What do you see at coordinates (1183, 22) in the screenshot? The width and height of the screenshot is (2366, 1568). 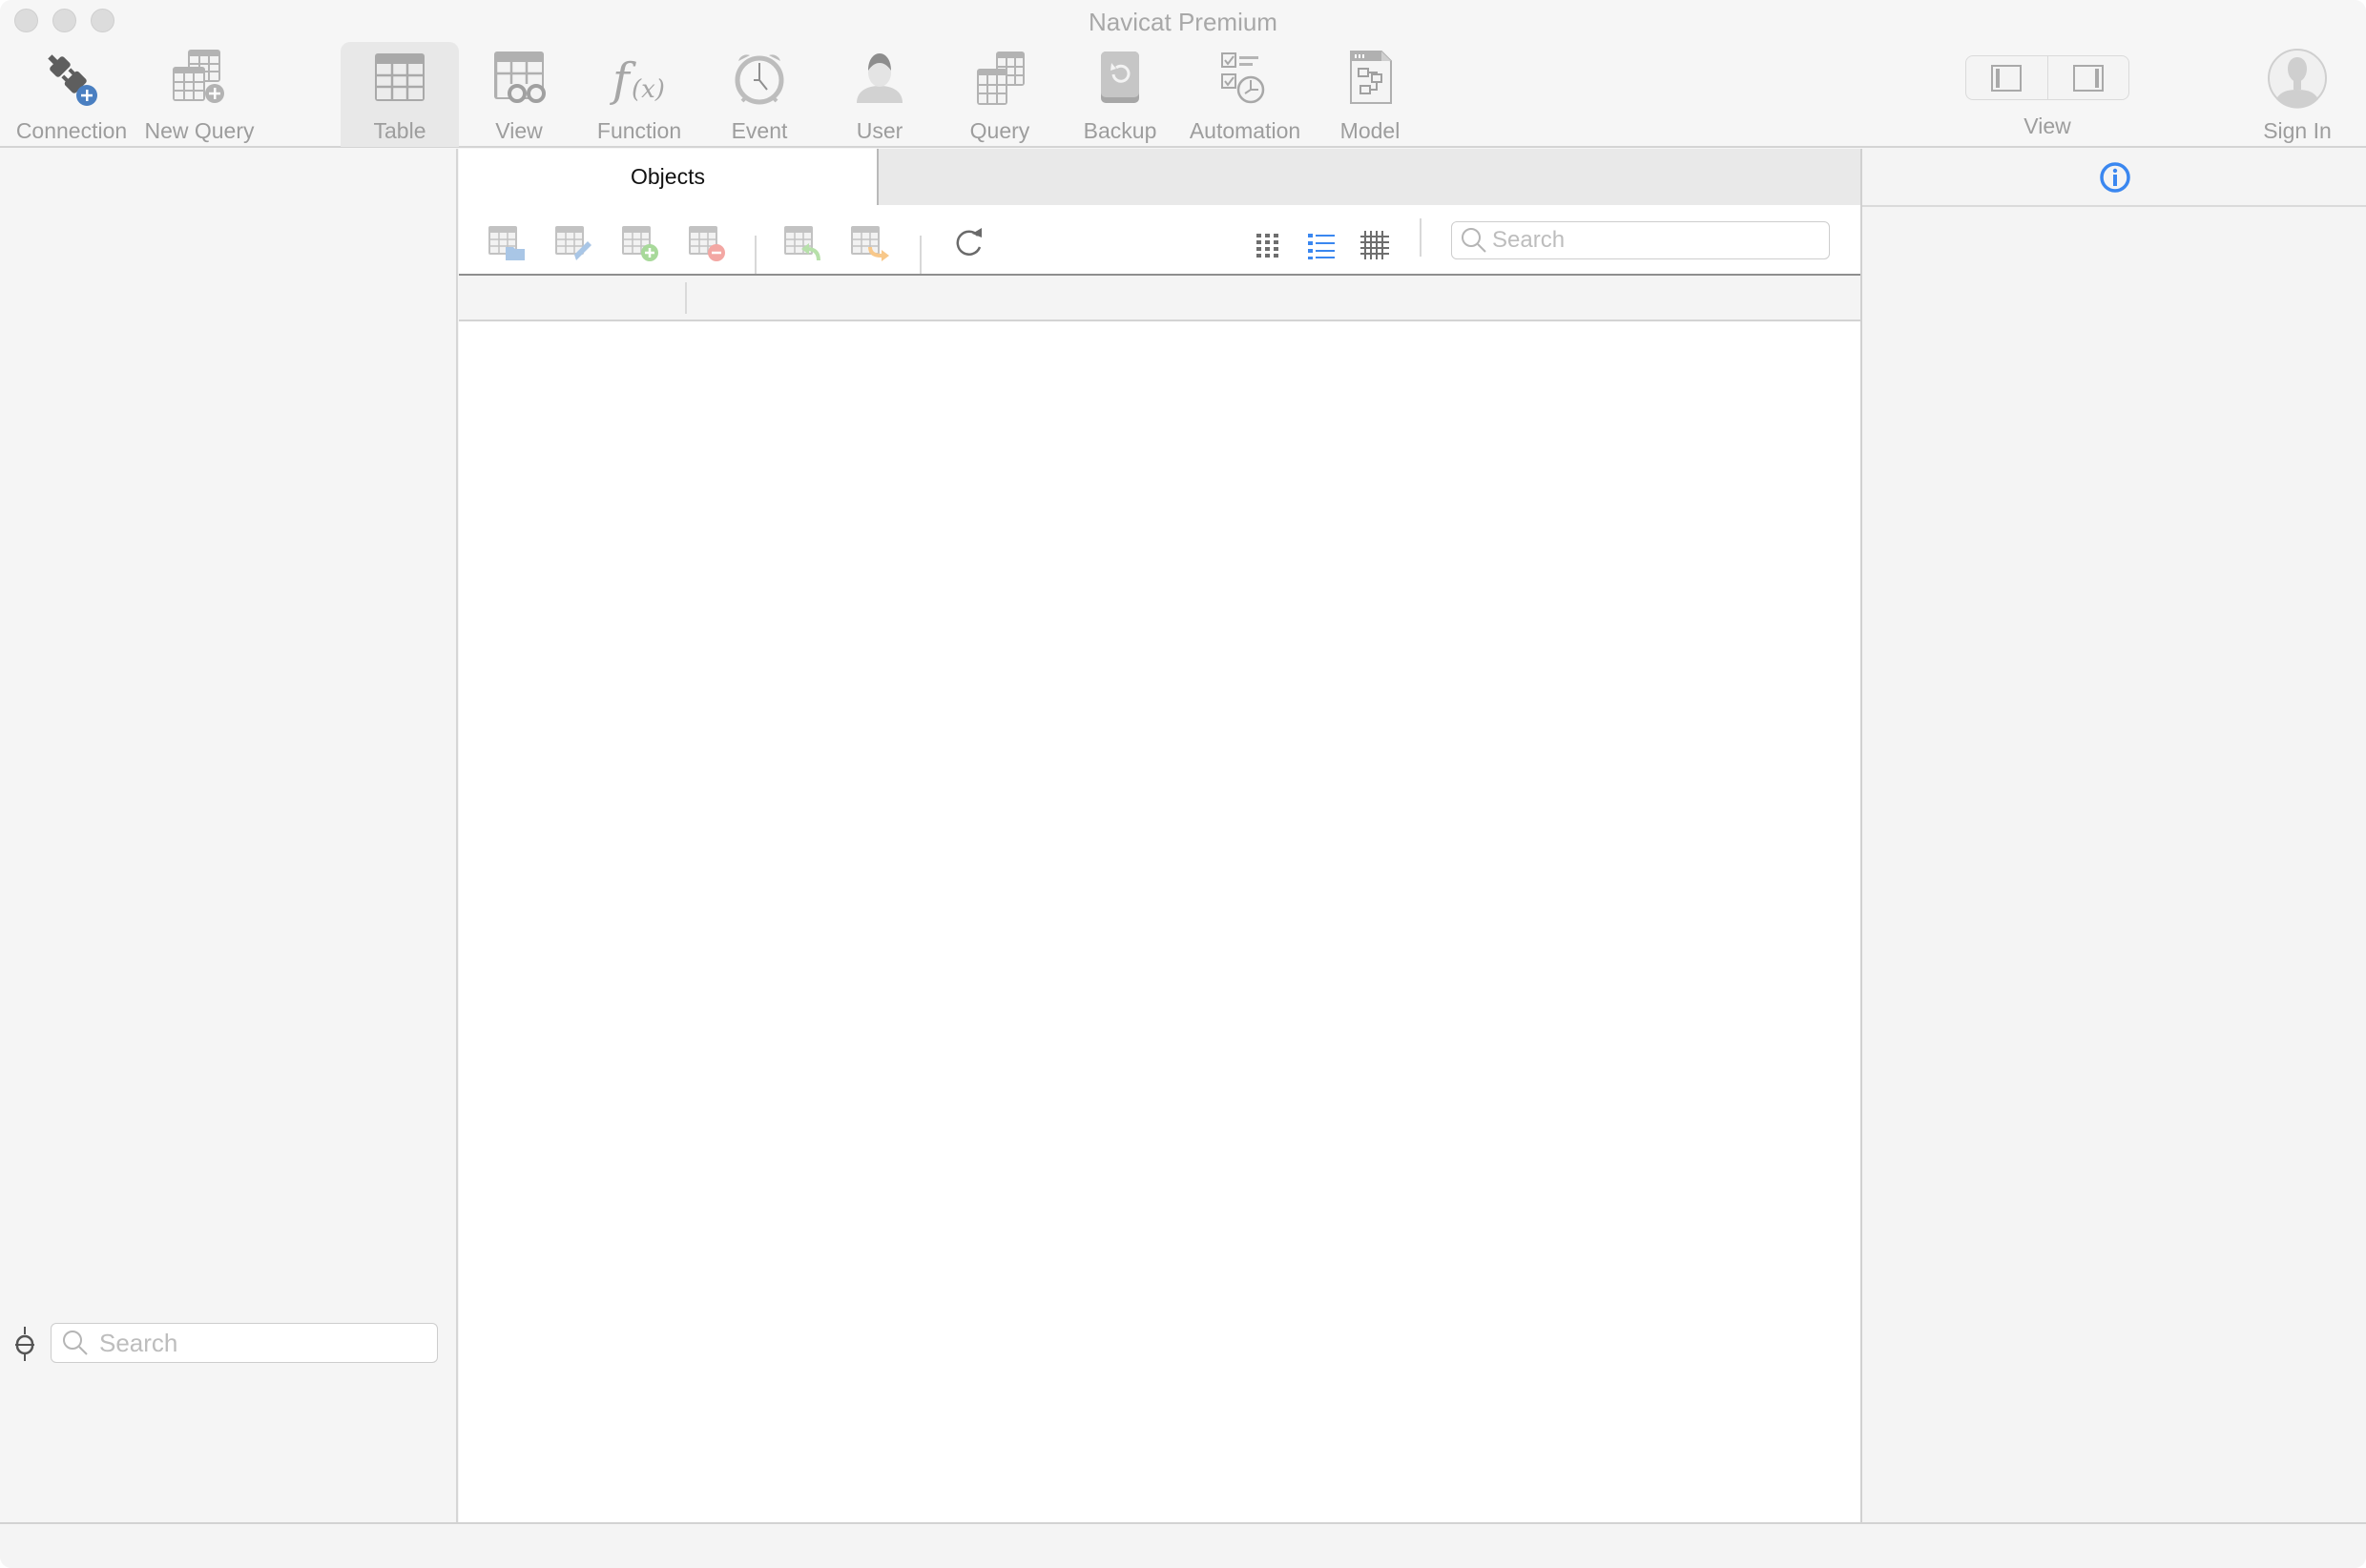 I see `window-title: Navicat Premium` at bounding box center [1183, 22].